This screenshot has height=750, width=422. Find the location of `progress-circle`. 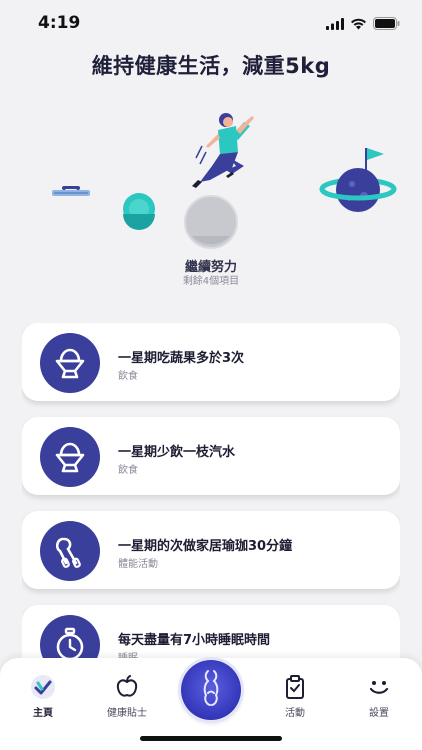

progress-circle is located at coordinates (211, 222).